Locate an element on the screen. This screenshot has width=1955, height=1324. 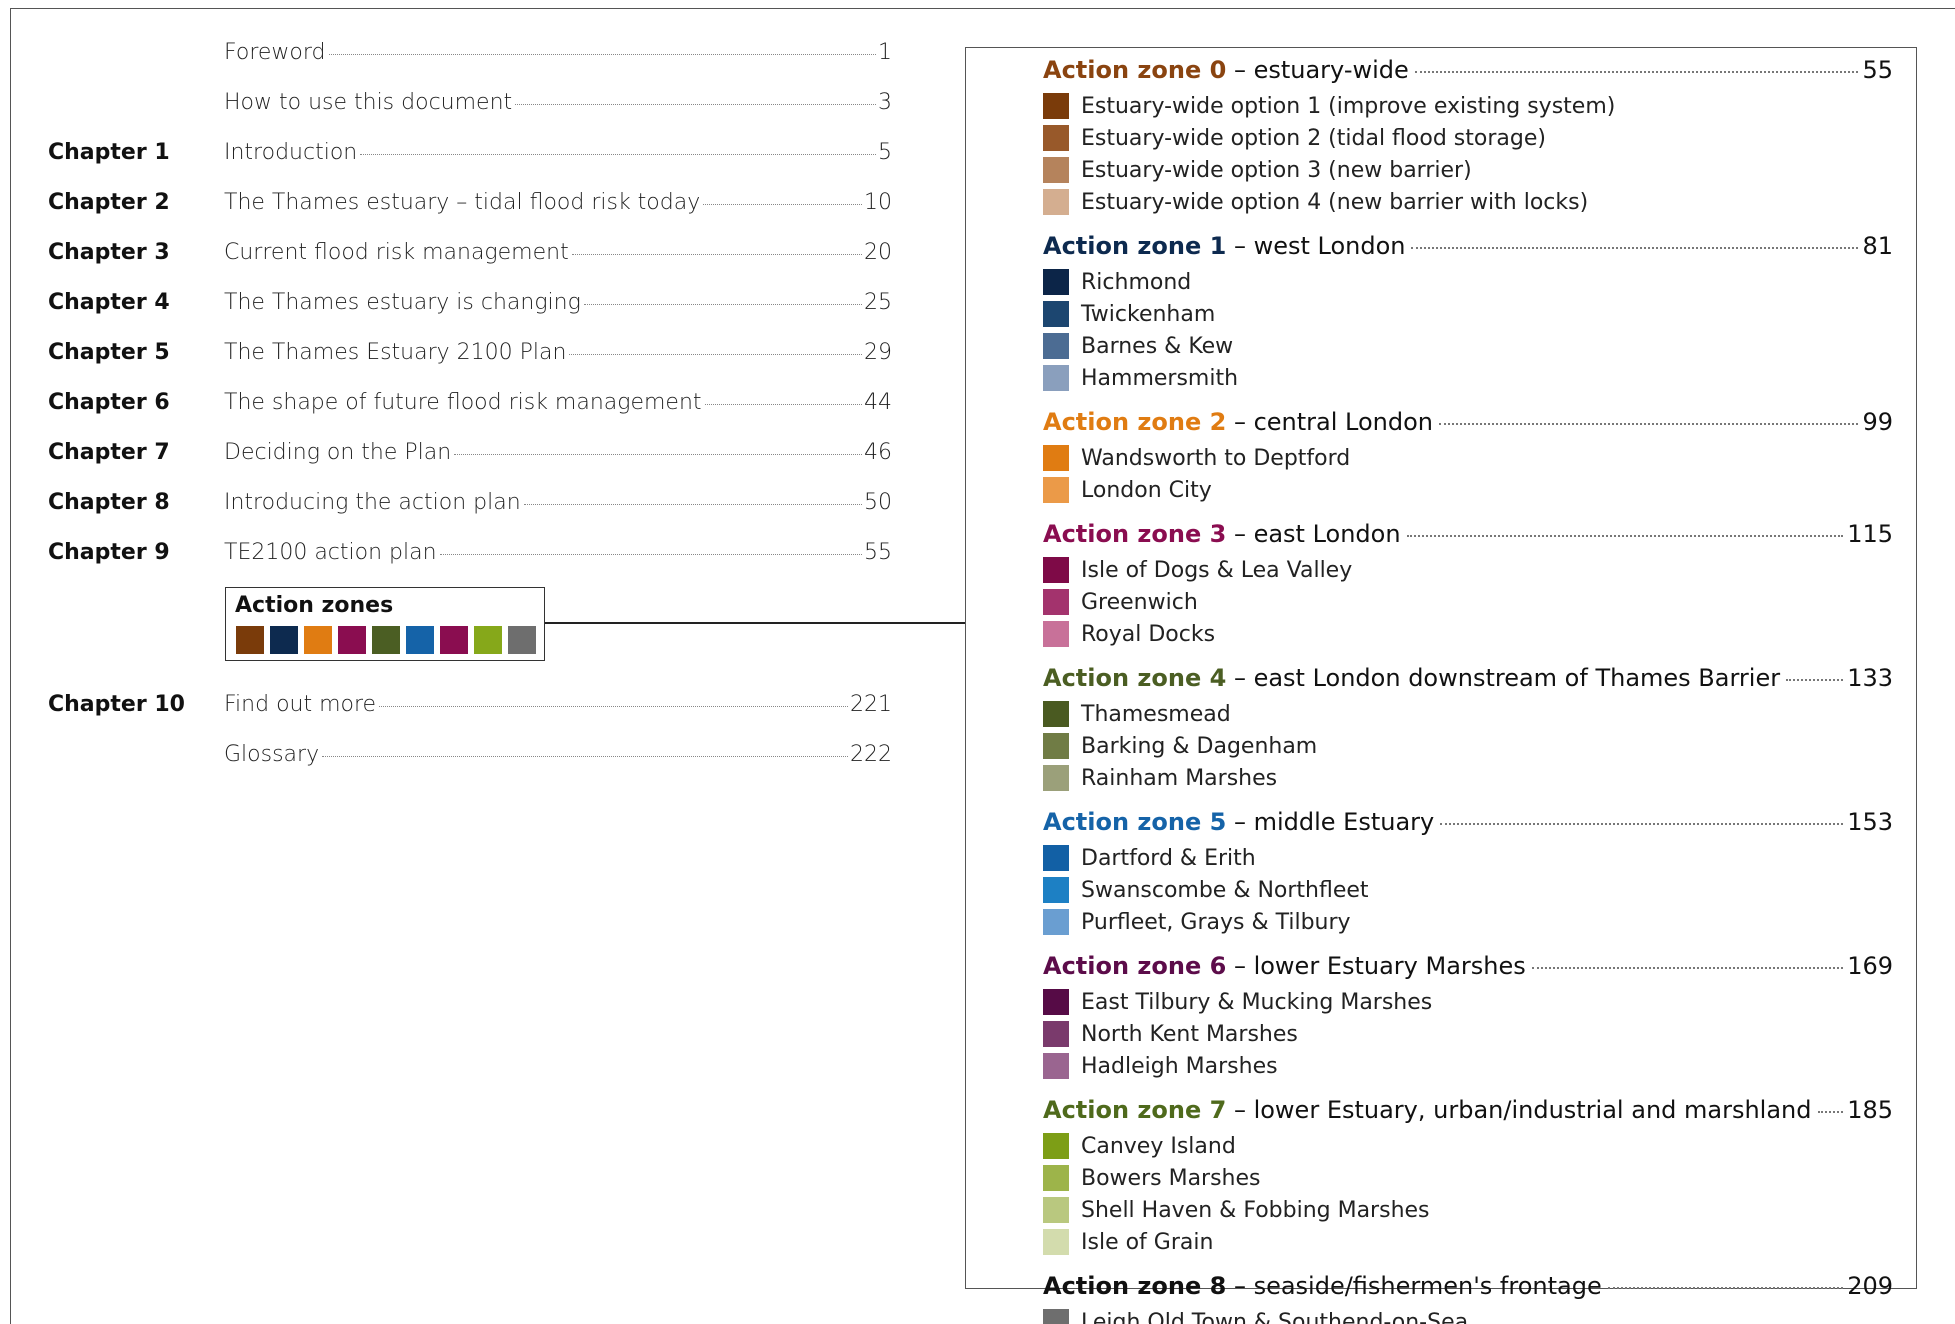
toc-entry-title: Current flood risk management is located at coordinates (396, 252).